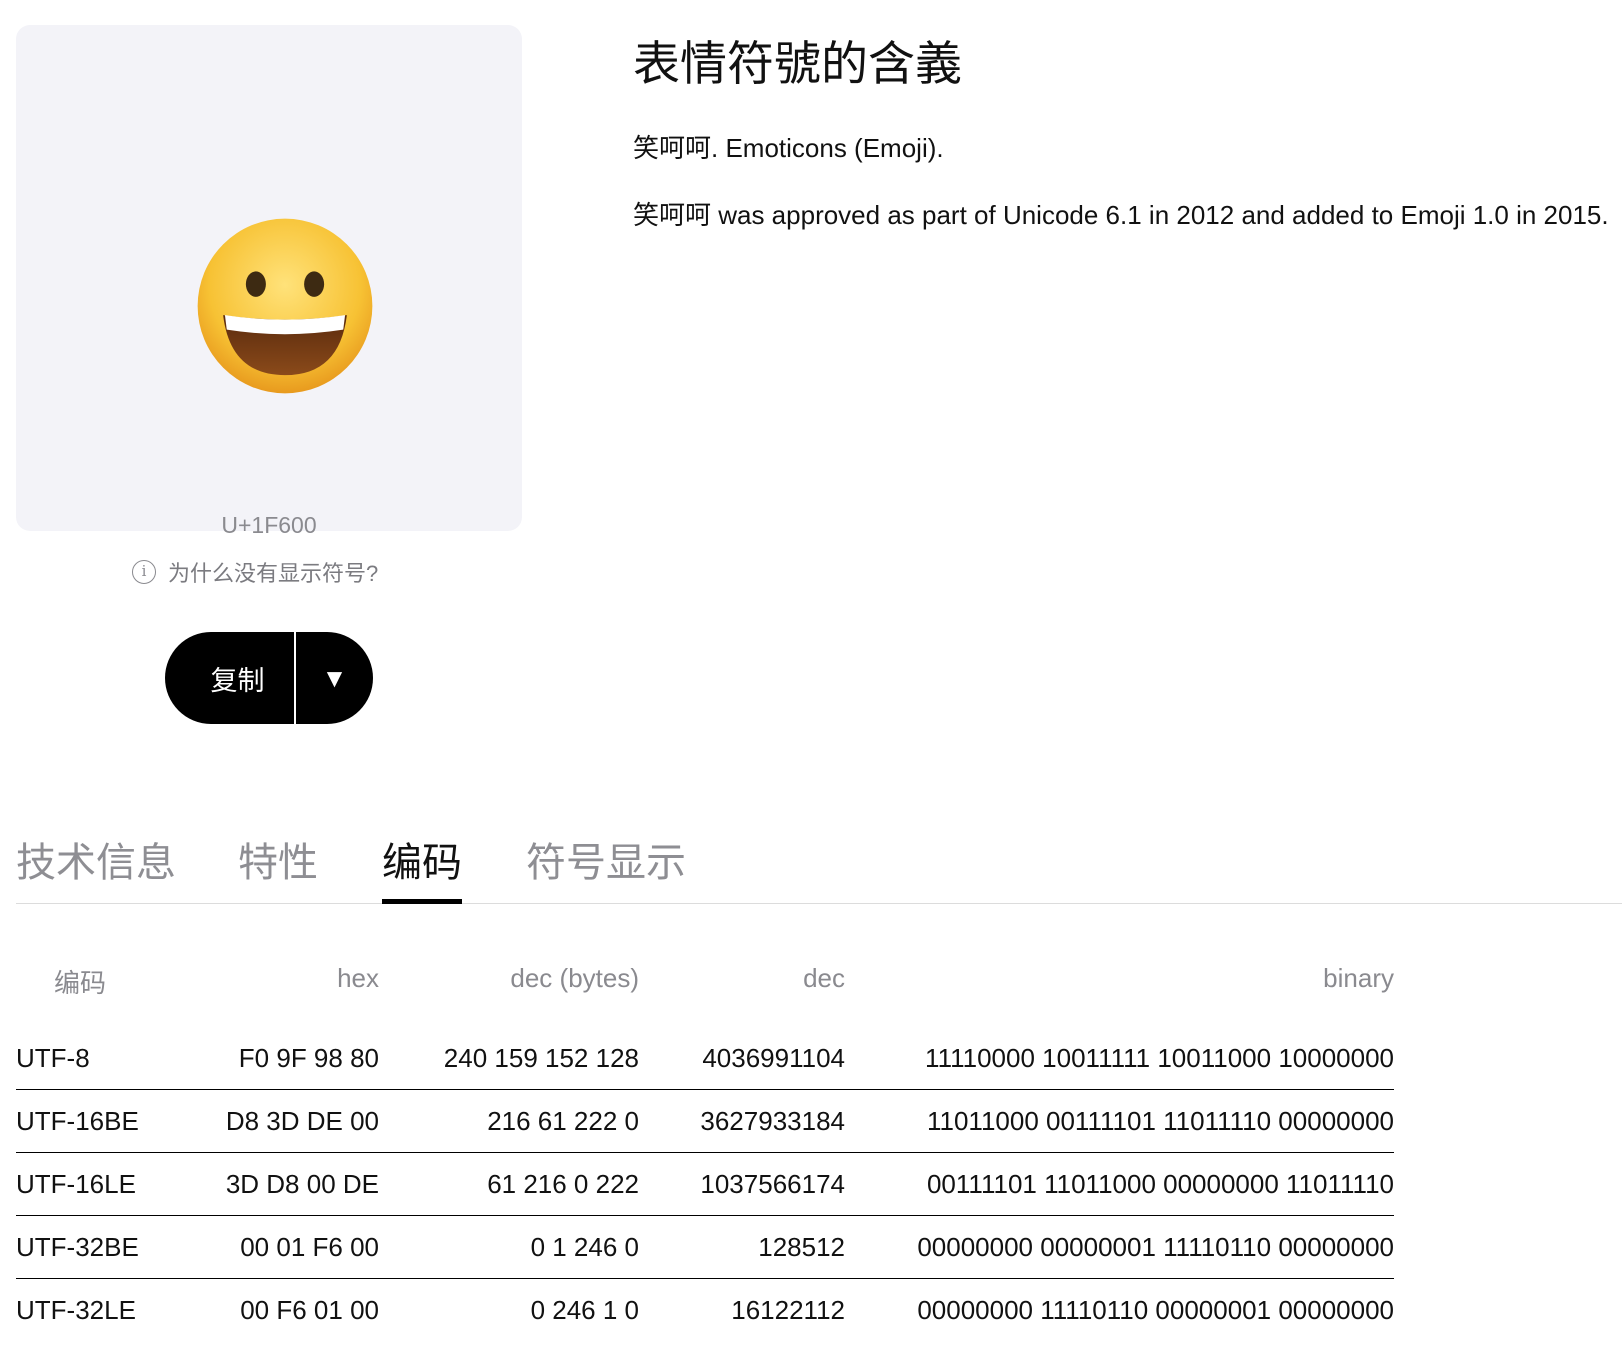 The image size is (1622, 1353). What do you see at coordinates (80, 983) in the screenshot?
I see `column-header-encoding: 编码` at bounding box center [80, 983].